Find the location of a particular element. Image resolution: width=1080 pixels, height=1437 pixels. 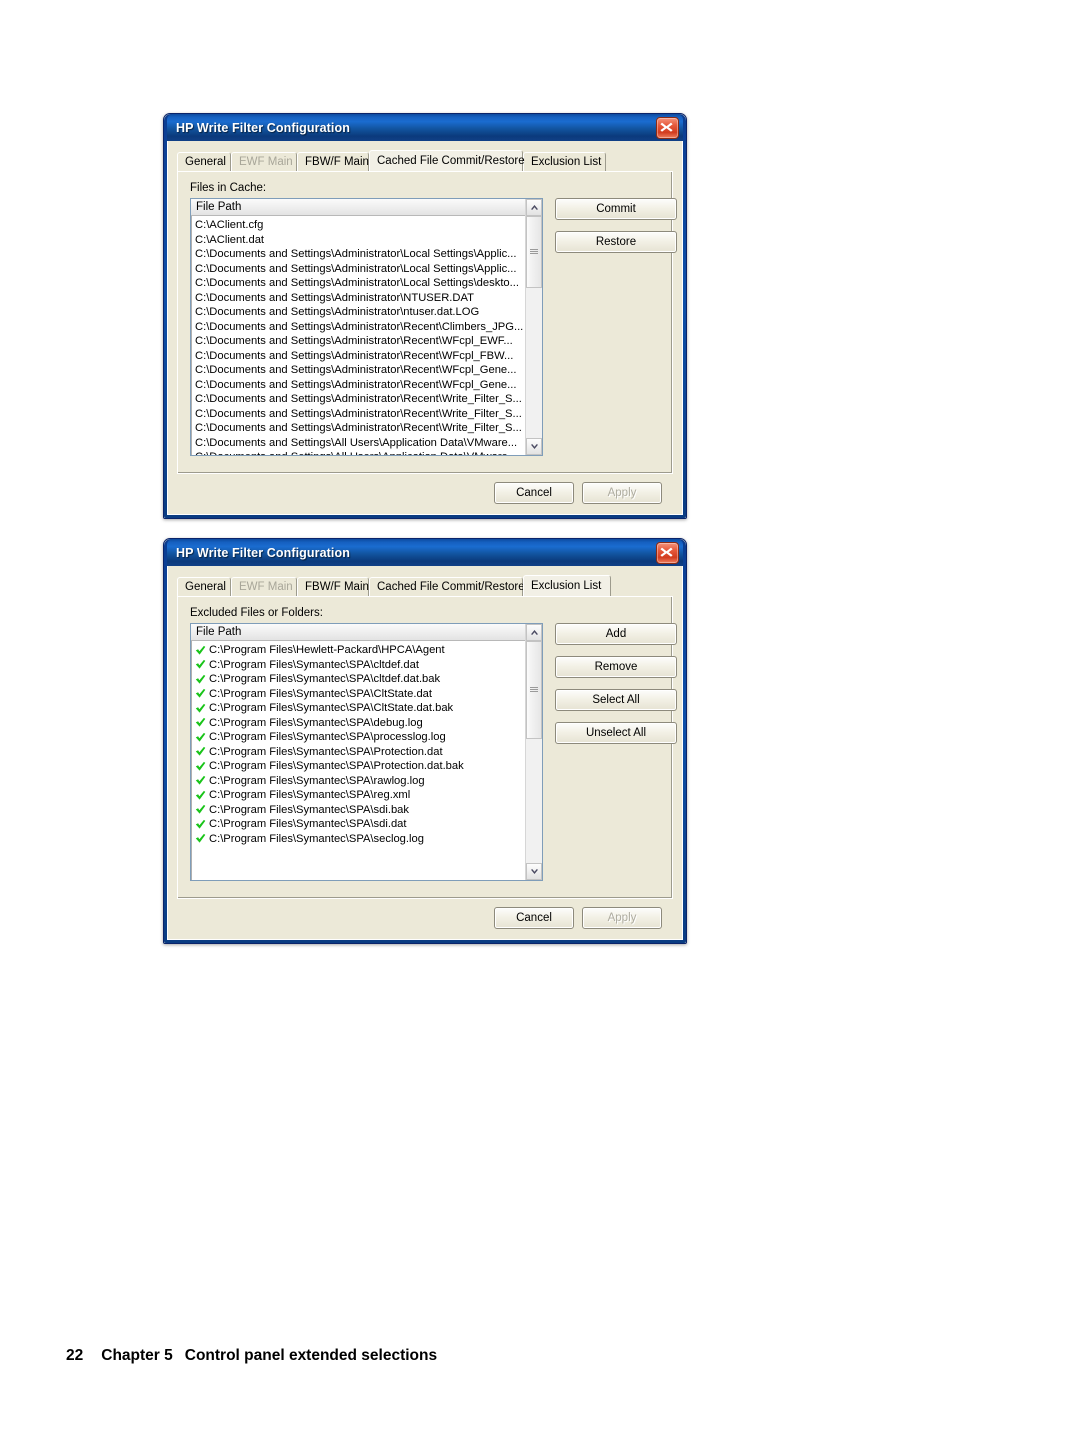

button-label: Apply is located at coordinates (622, 493).